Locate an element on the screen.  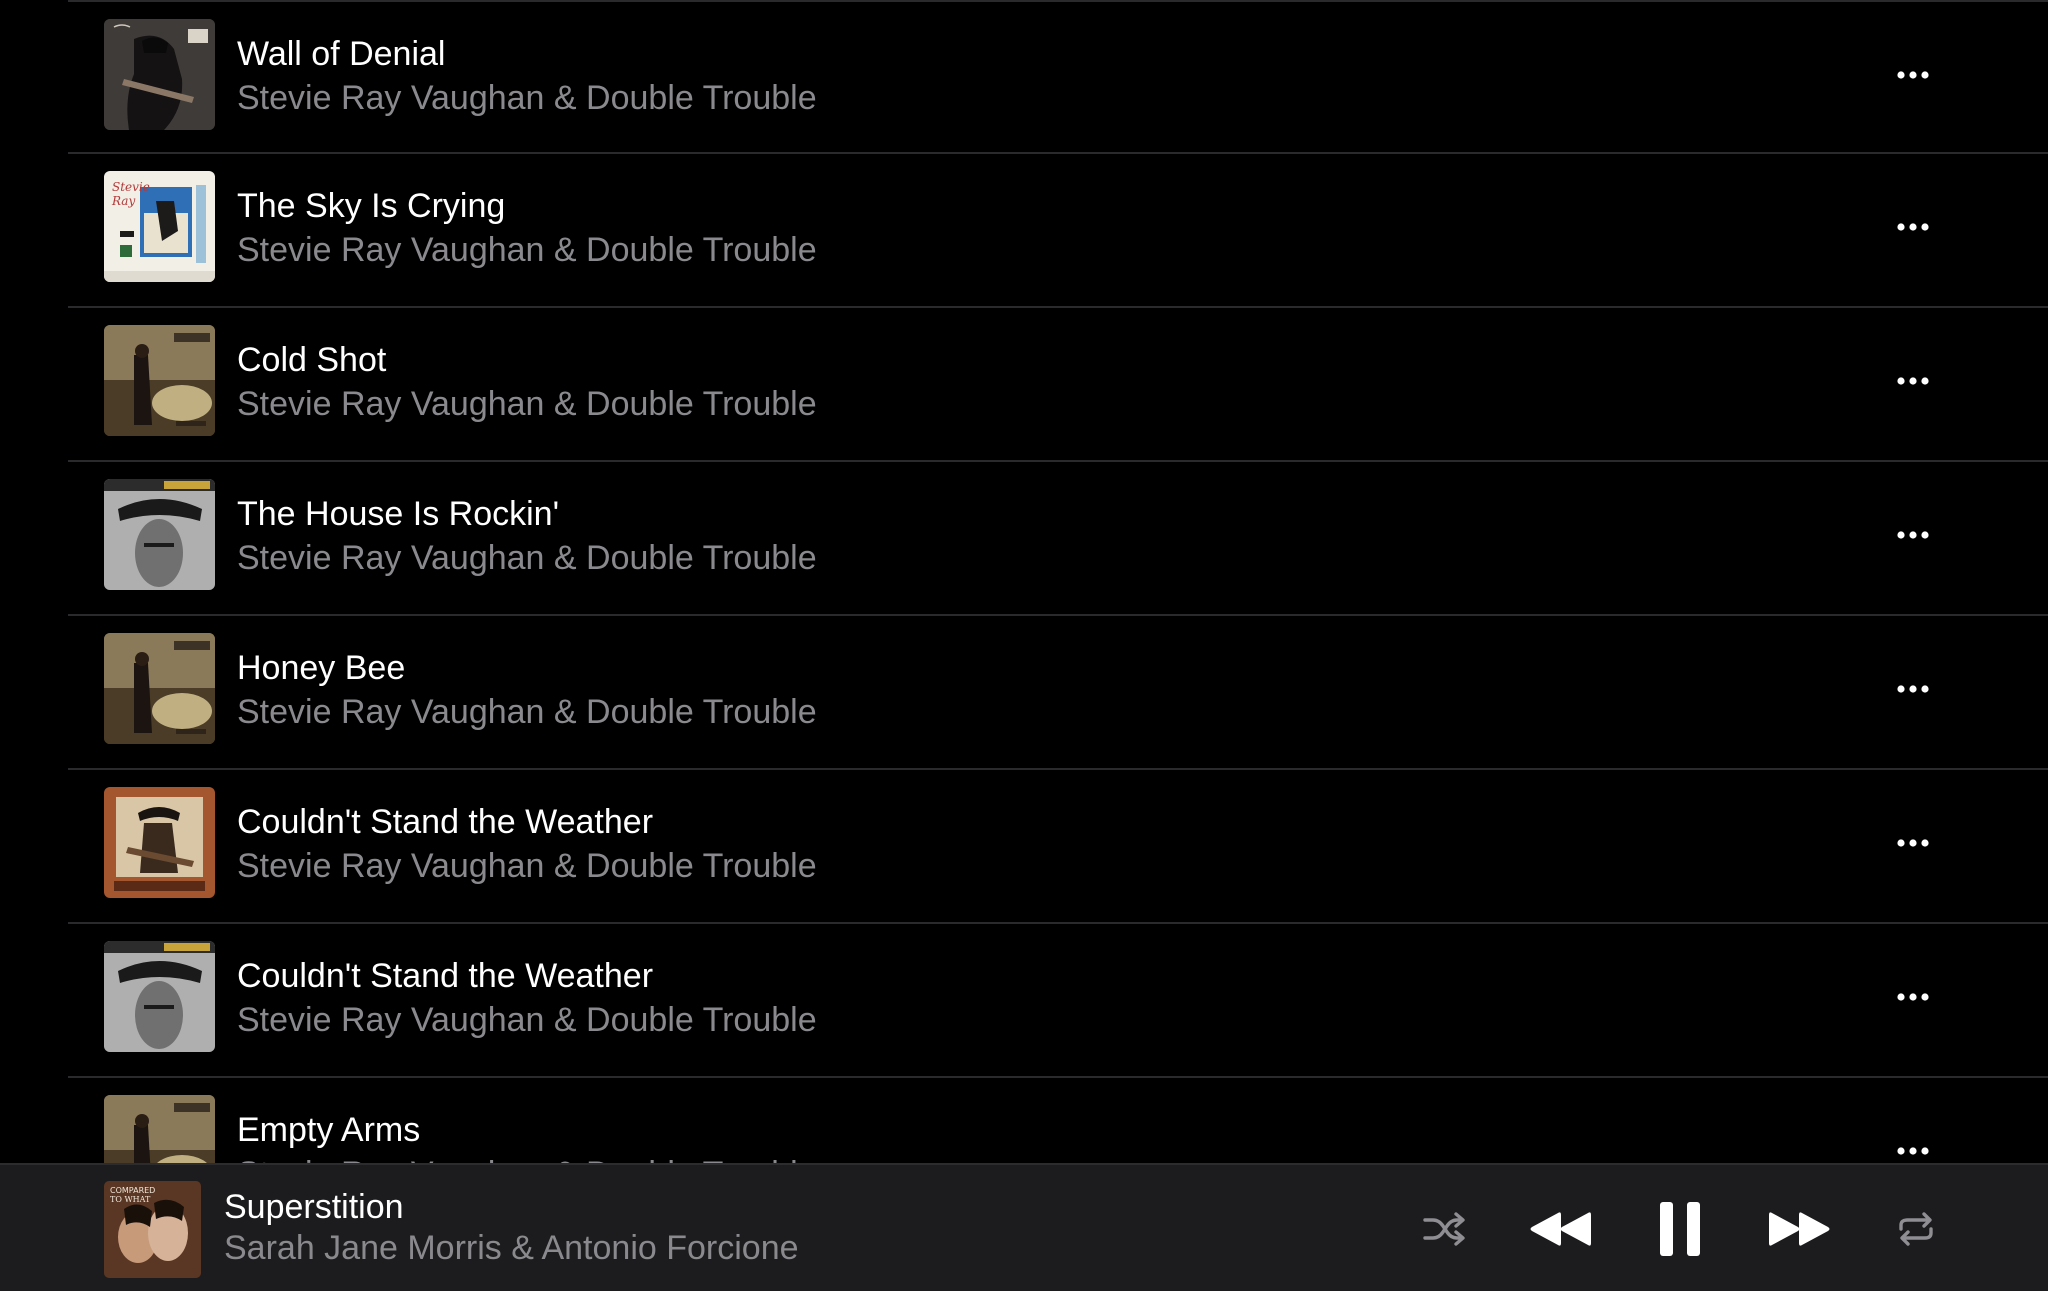
track-title: The House Is Rockin' is located at coordinates (398, 514).